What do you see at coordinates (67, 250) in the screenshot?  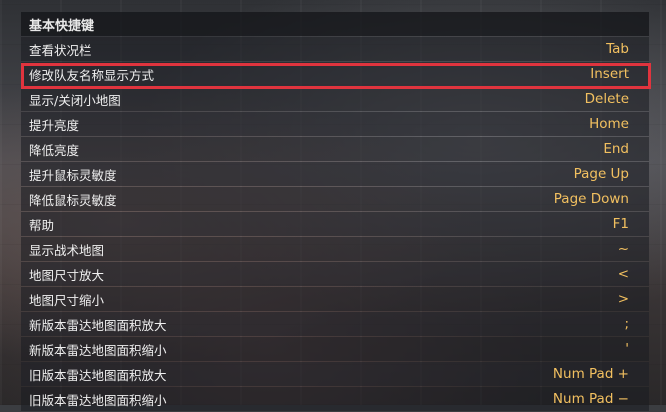 I see `keybinding-label: 显示战术地图` at bounding box center [67, 250].